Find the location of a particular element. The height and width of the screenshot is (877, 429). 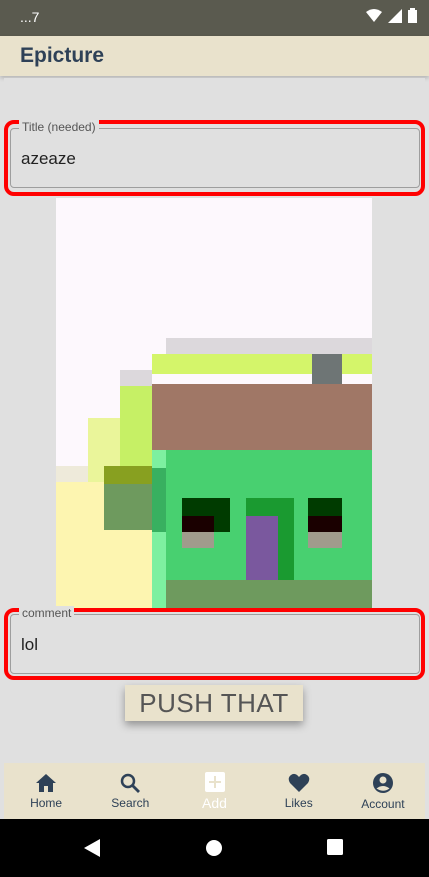

home-icon is located at coordinates (46, 782).